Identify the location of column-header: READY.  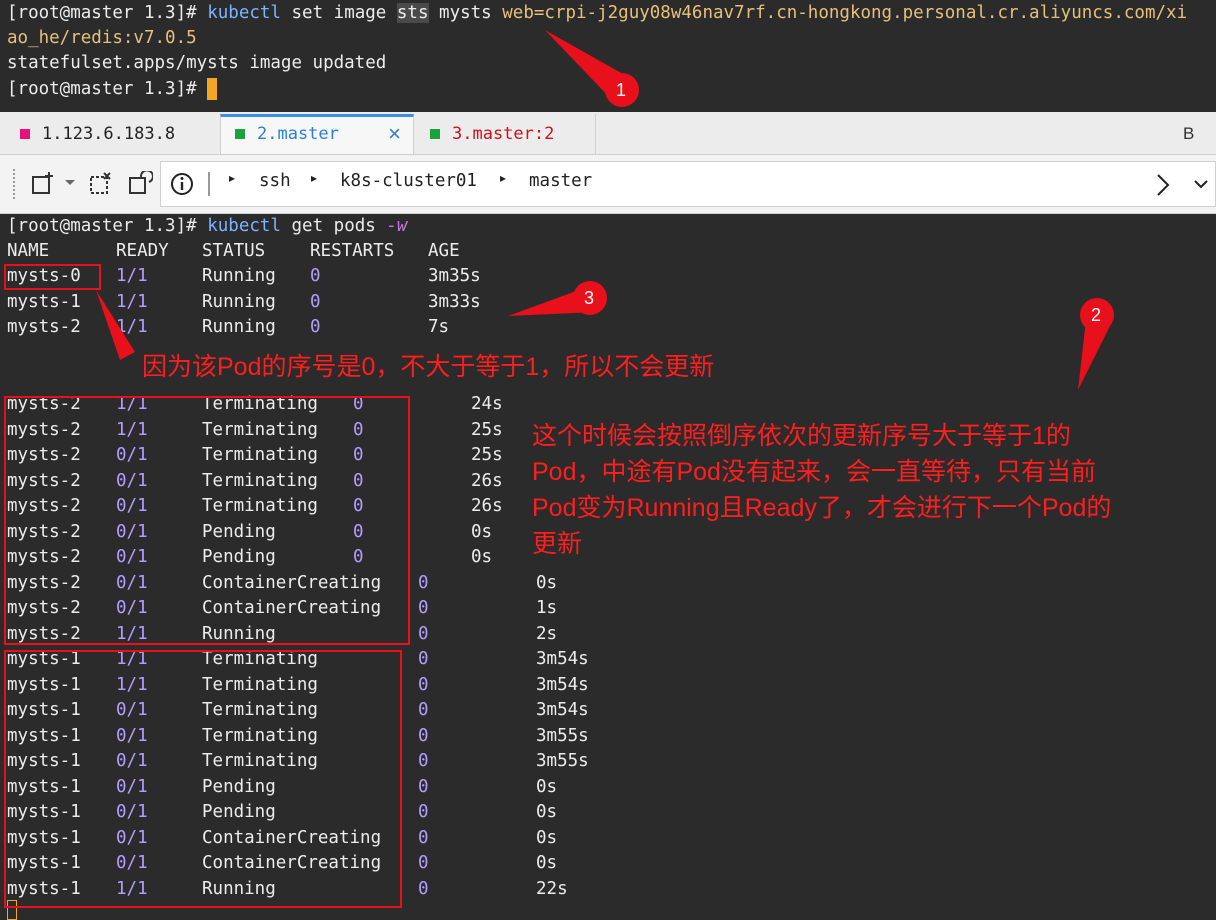
(142, 251).